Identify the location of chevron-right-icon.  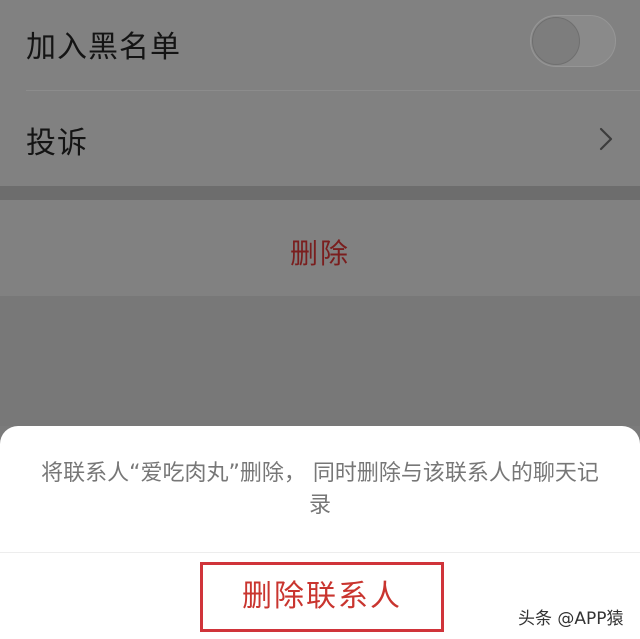
(606, 139).